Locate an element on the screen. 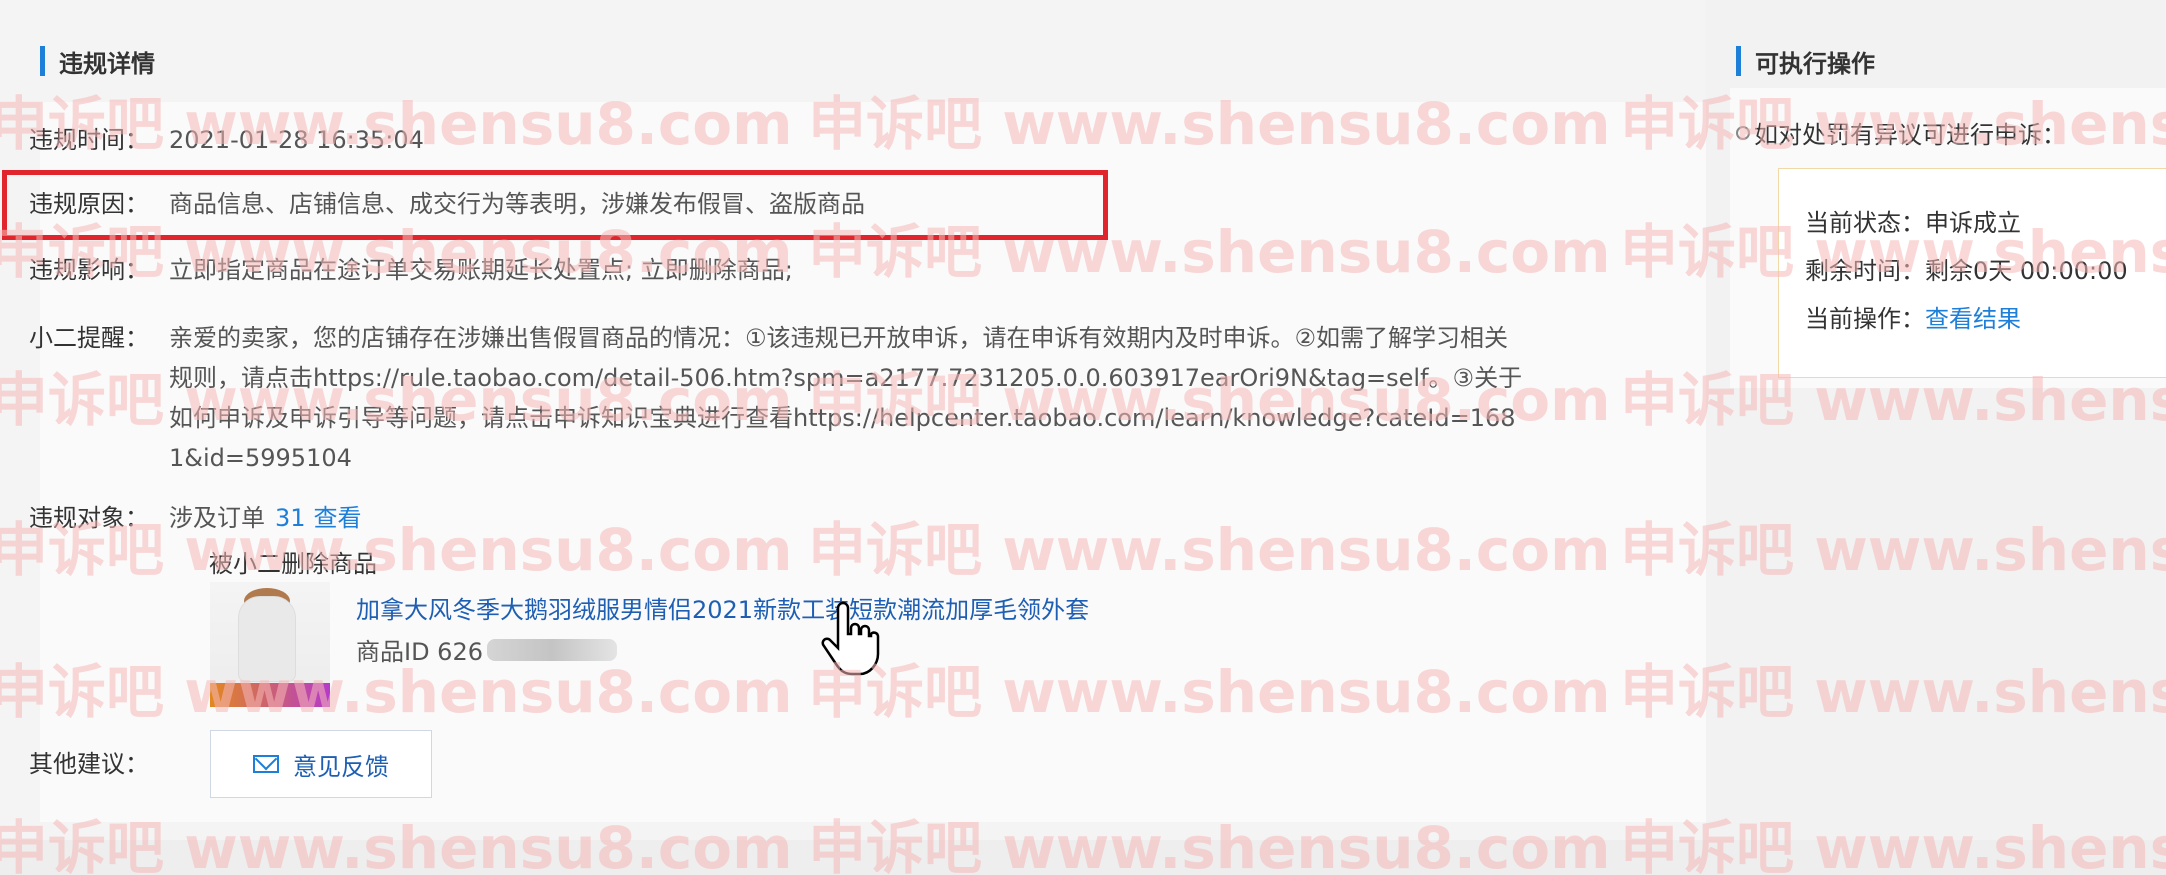  view-orders-link: 查看 is located at coordinates (338, 518).